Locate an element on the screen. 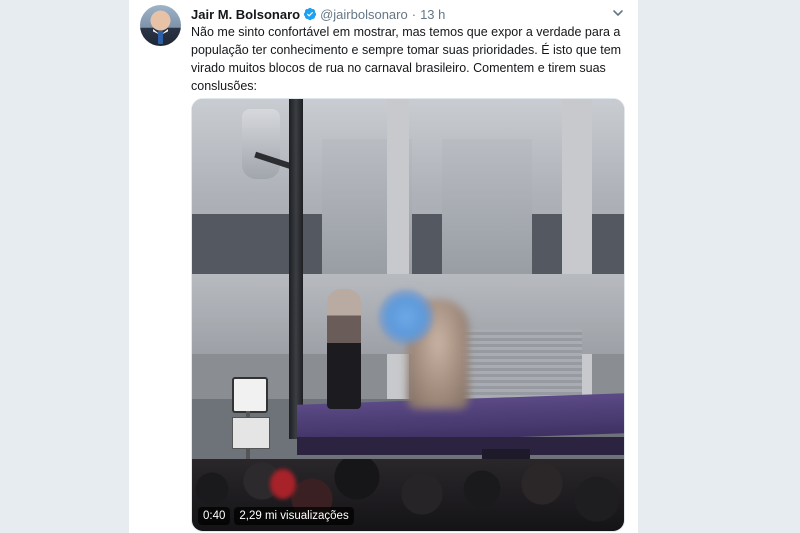  author-handle: @jairbolsonaro is located at coordinates (364, 14).